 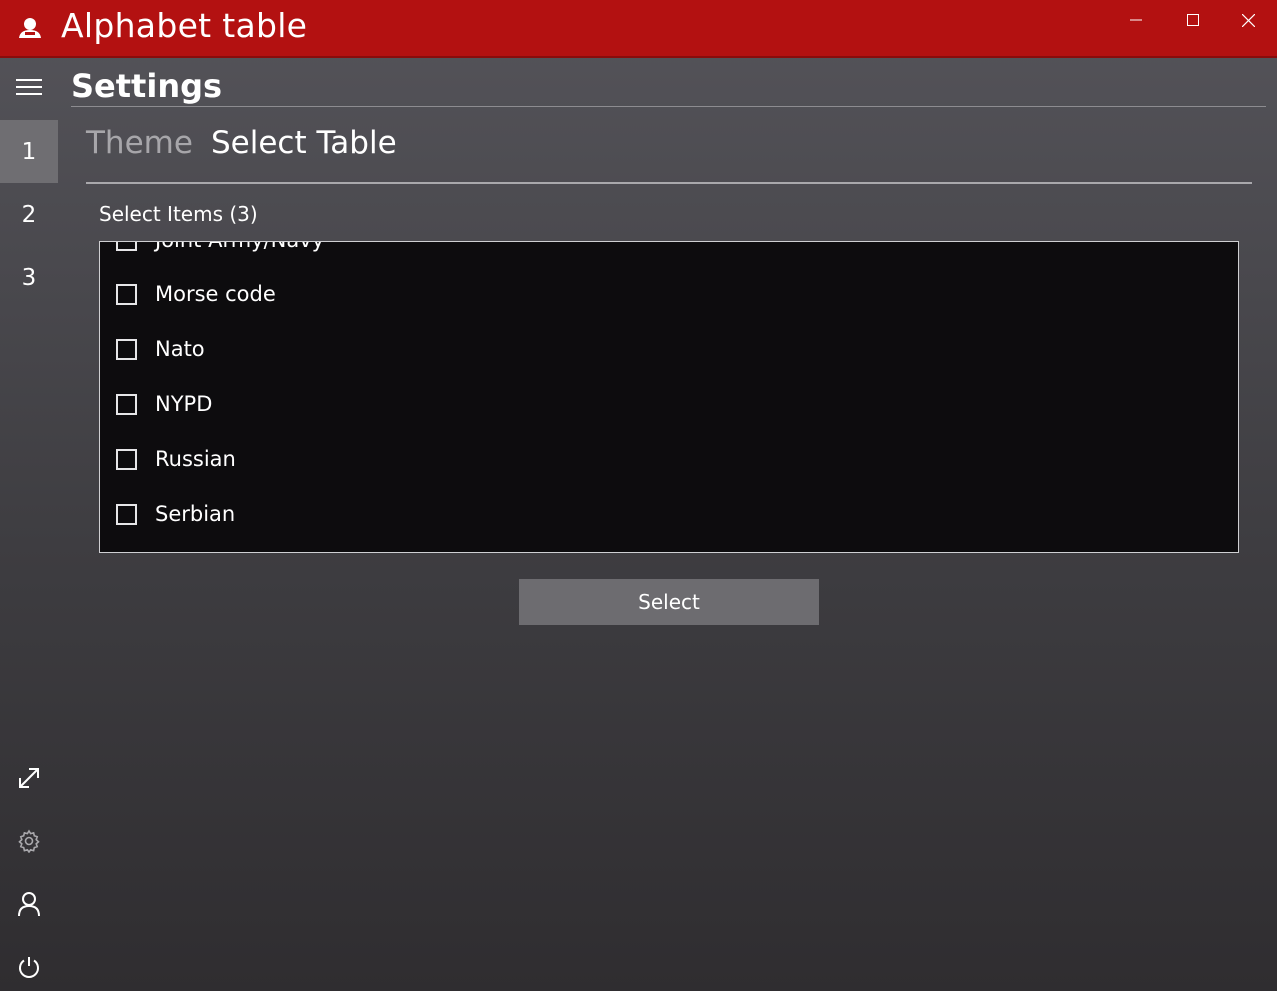 I want to click on list-item-morse-code: Morse code, so click(x=196, y=294).